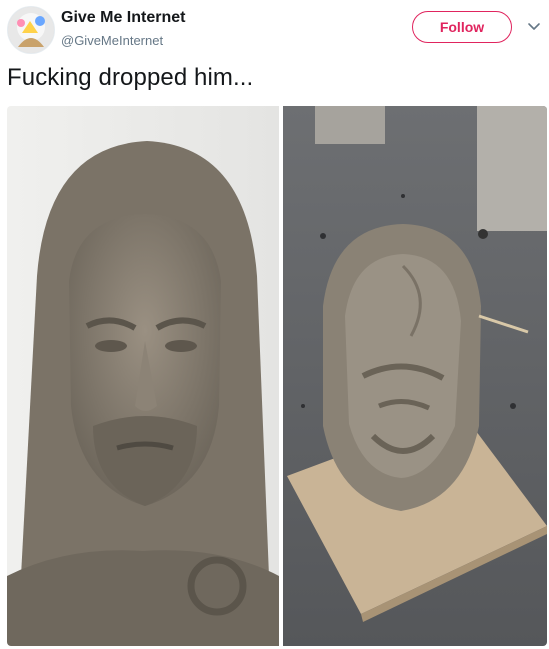  What do you see at coordinates (112, 40) in the screenshot?
I see `author-handle: @GiveMeInternet` at bounding box center [112, 40].